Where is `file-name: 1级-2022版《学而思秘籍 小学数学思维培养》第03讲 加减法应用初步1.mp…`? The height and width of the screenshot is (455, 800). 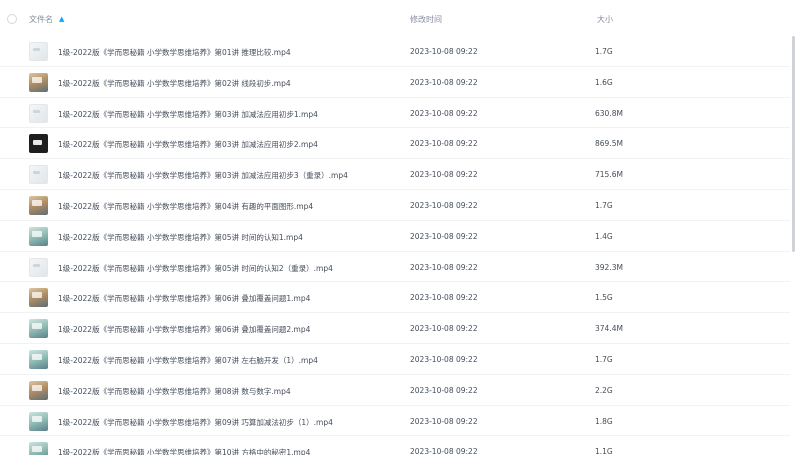
file-name: 1级-2022版《学而思秘籍 小学数学思维培养》第03讲 加减法应用初步1.mp… is located at coordinates (188, 114).